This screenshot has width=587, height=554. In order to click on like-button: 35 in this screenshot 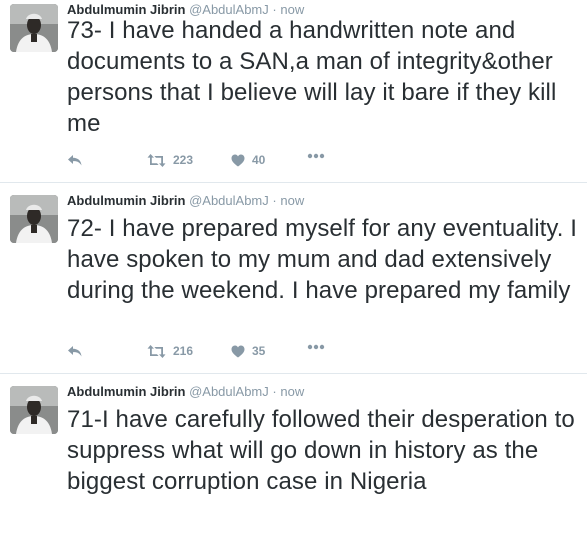, I will do `click(248, 351)`.